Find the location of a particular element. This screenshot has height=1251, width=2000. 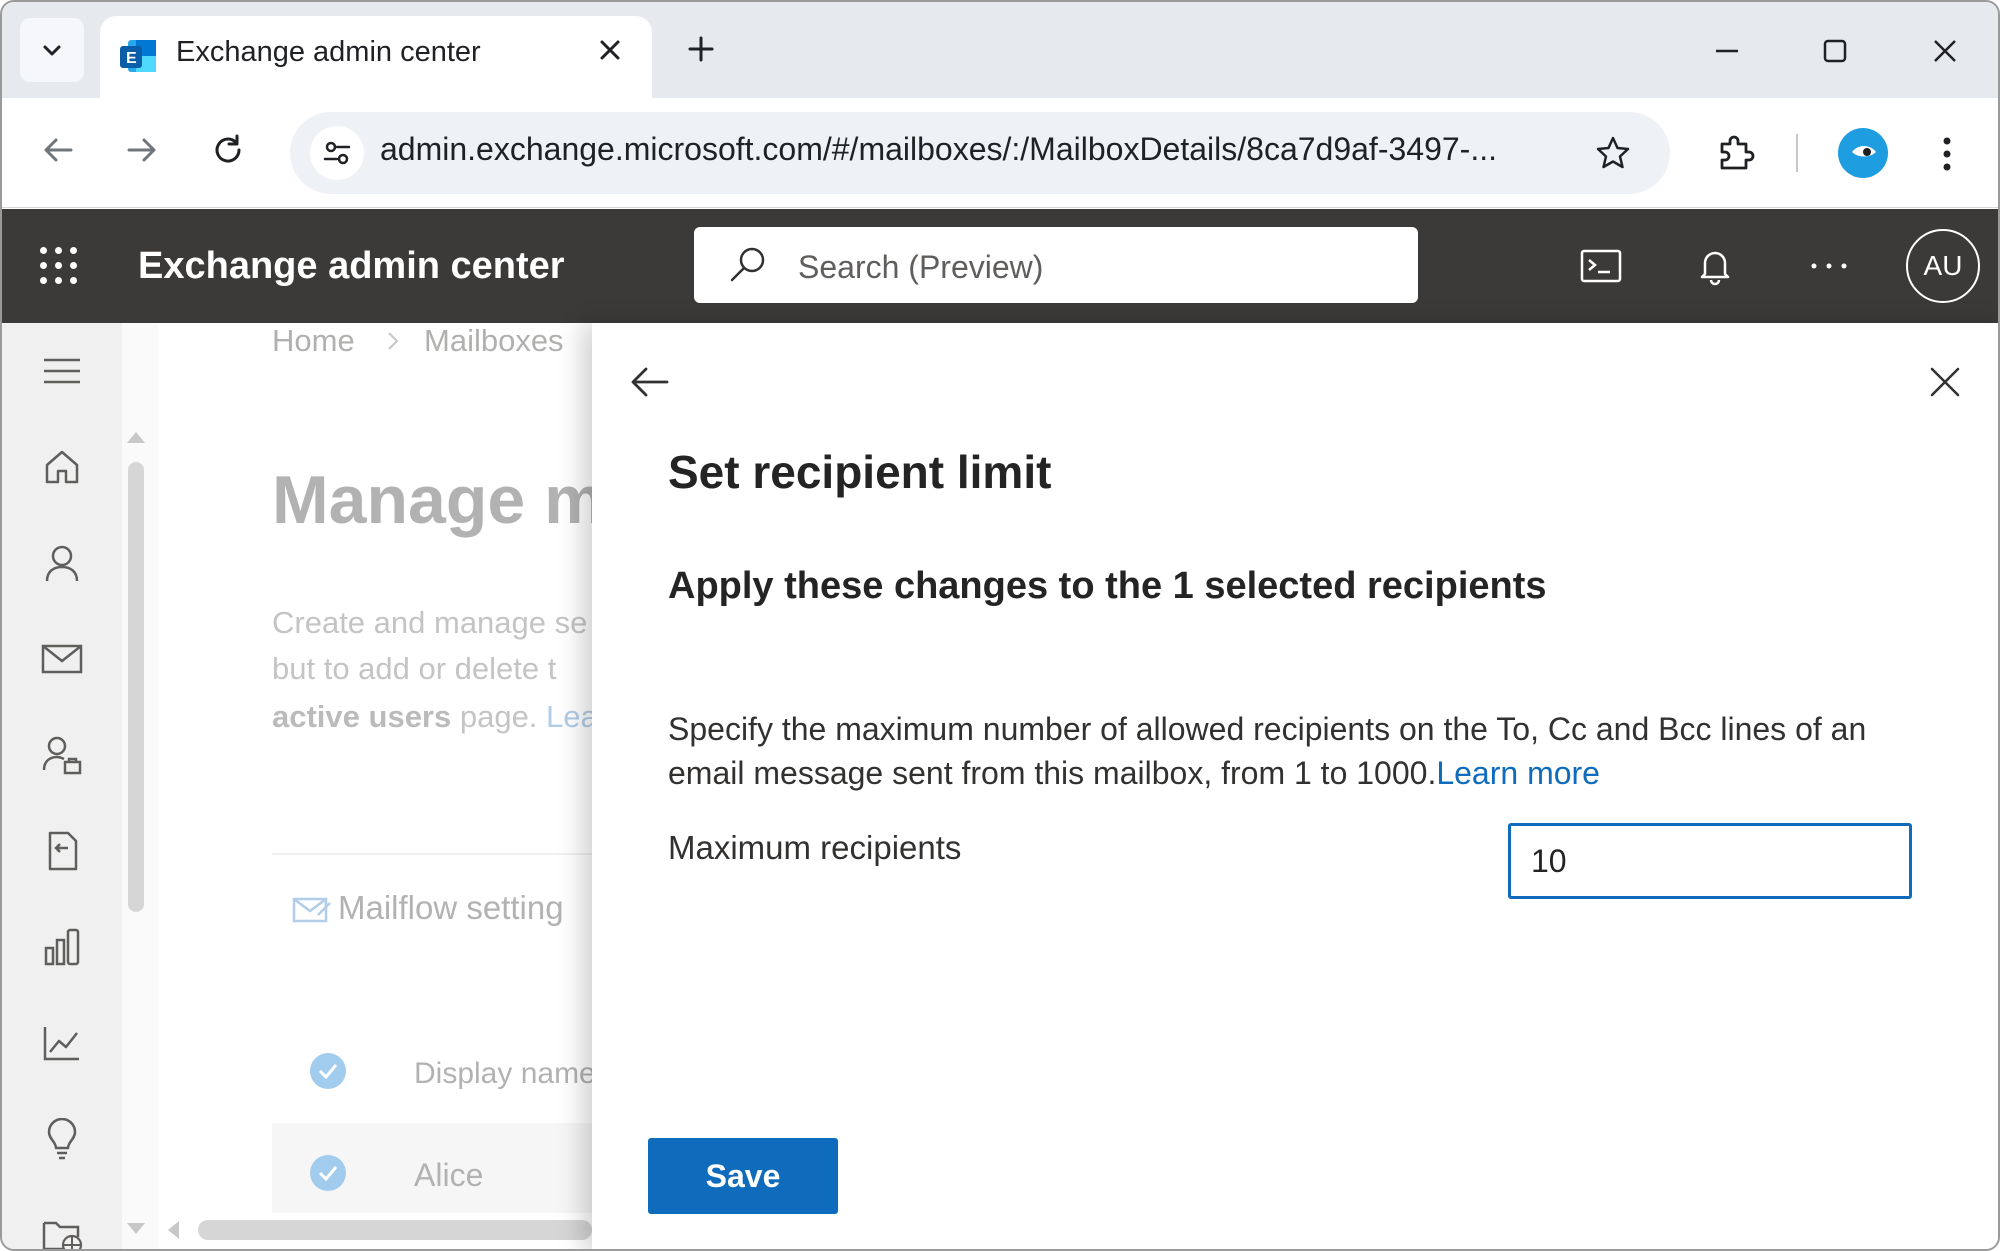

app-search-placeholder: Search (Preview) is located at coordinates (921, 267).